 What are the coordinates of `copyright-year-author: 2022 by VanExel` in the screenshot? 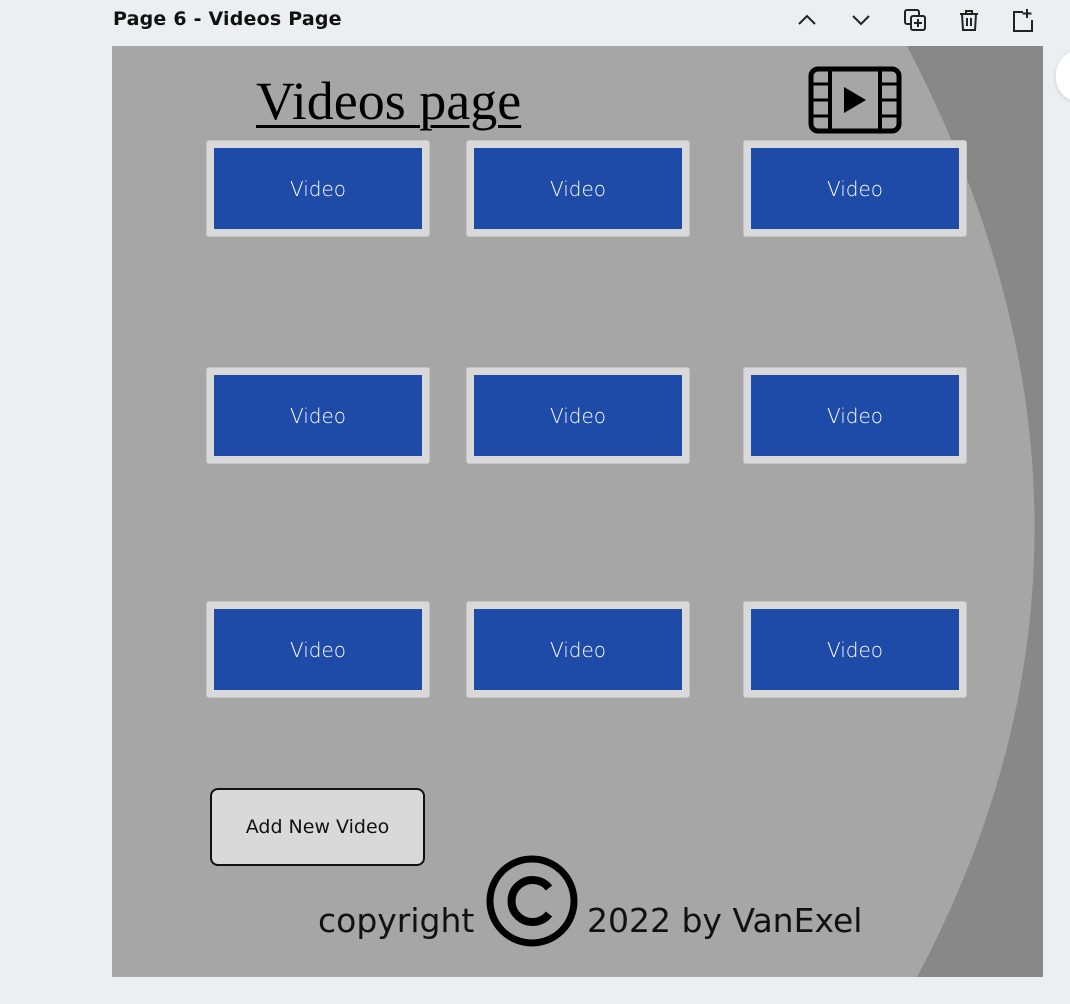 It's located at (725, 920).